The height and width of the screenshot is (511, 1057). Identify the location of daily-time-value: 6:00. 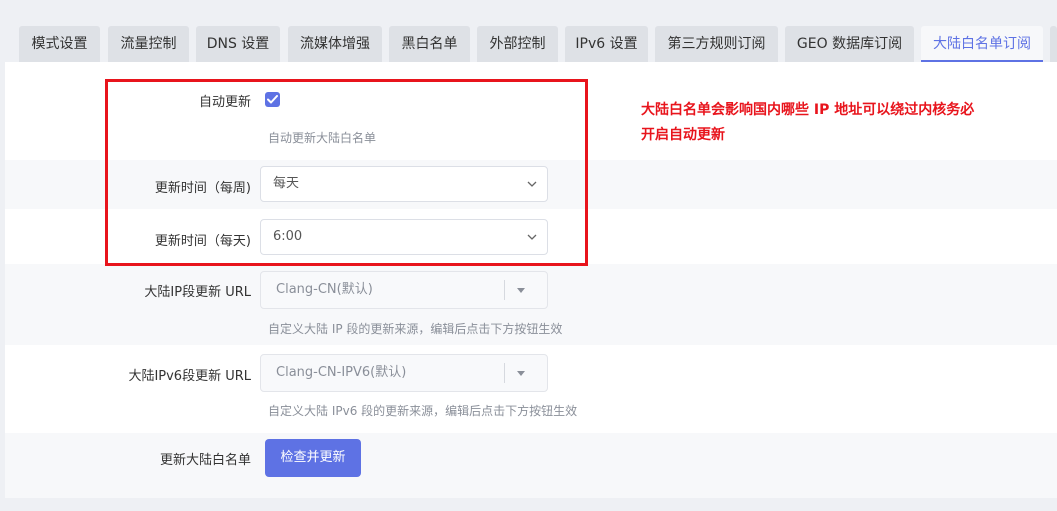
(288, 236).